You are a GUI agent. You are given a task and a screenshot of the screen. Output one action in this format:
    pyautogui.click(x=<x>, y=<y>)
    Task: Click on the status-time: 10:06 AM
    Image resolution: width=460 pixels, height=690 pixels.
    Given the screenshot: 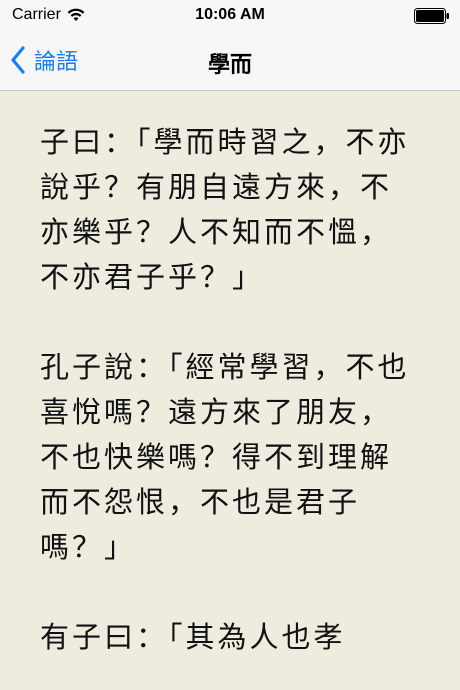 What is the action you would take?
    pyautogui.click(x=230, y=14)
    